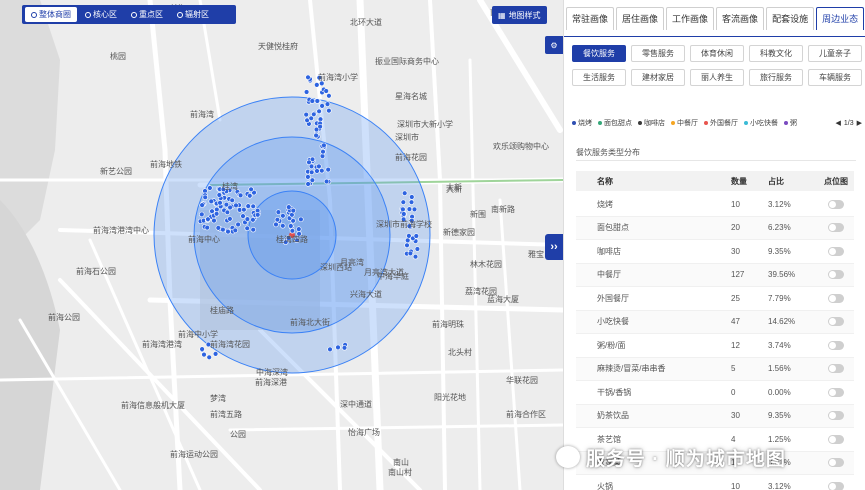  Describe the element at coordinates (554, 247) in the screenshot. I see `panel-toggle-button: ››` at that location.